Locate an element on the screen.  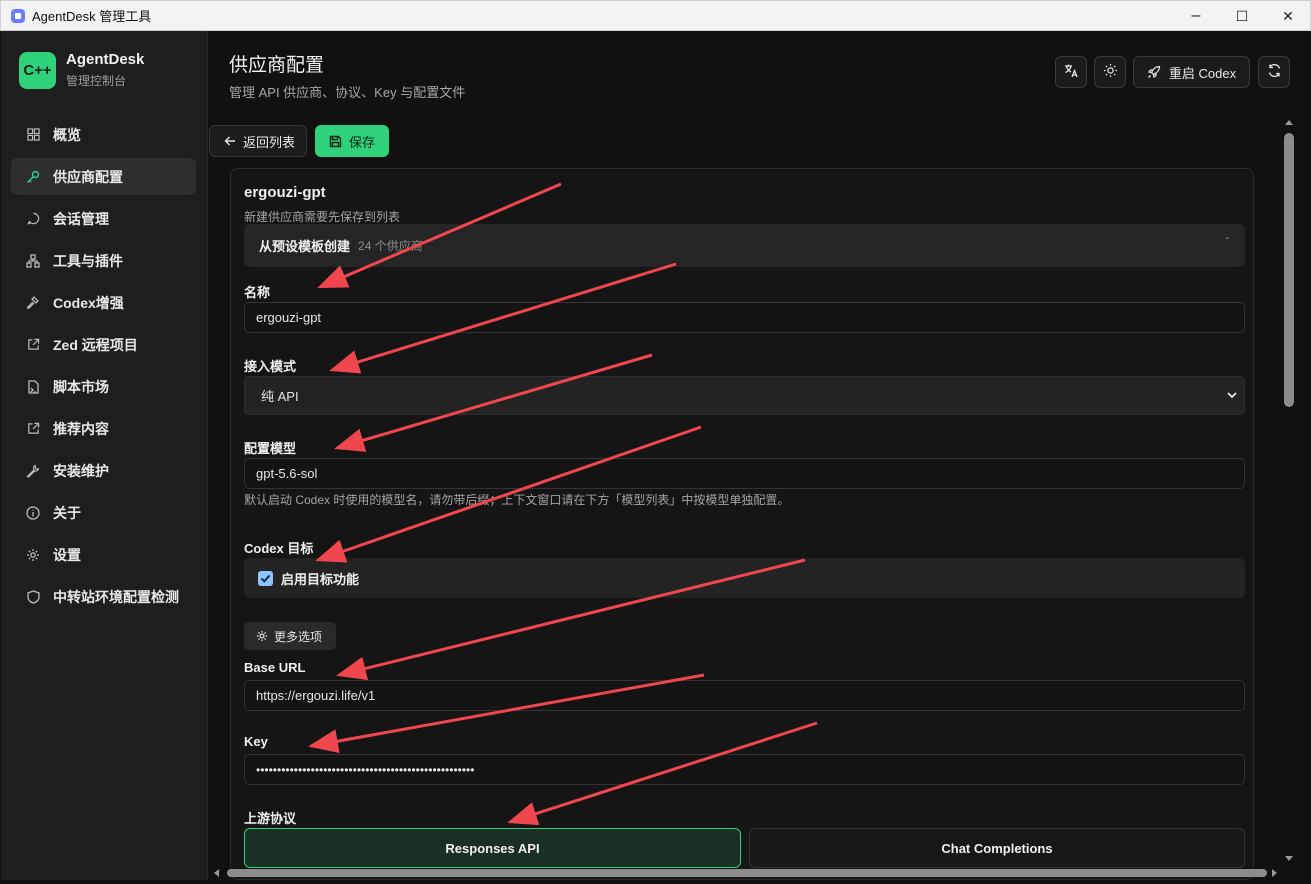
sidebar-item-settings: 设置 is located at coordinates (103, 554).